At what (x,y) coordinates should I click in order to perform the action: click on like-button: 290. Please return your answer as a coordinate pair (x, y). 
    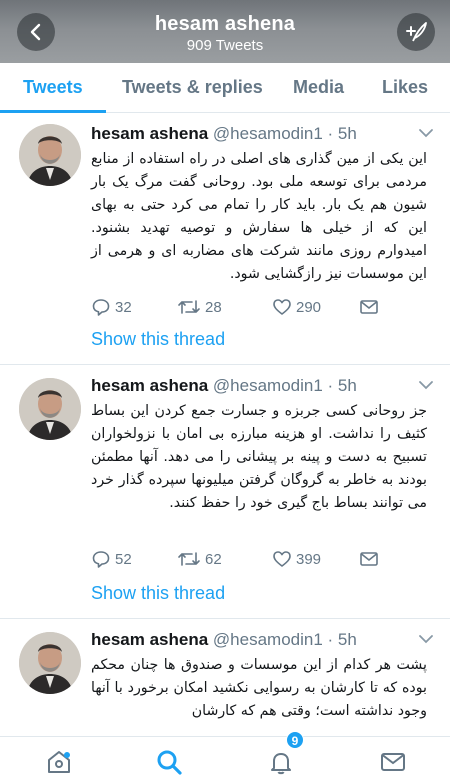
    Looking at the image, I should click on (296, 307).